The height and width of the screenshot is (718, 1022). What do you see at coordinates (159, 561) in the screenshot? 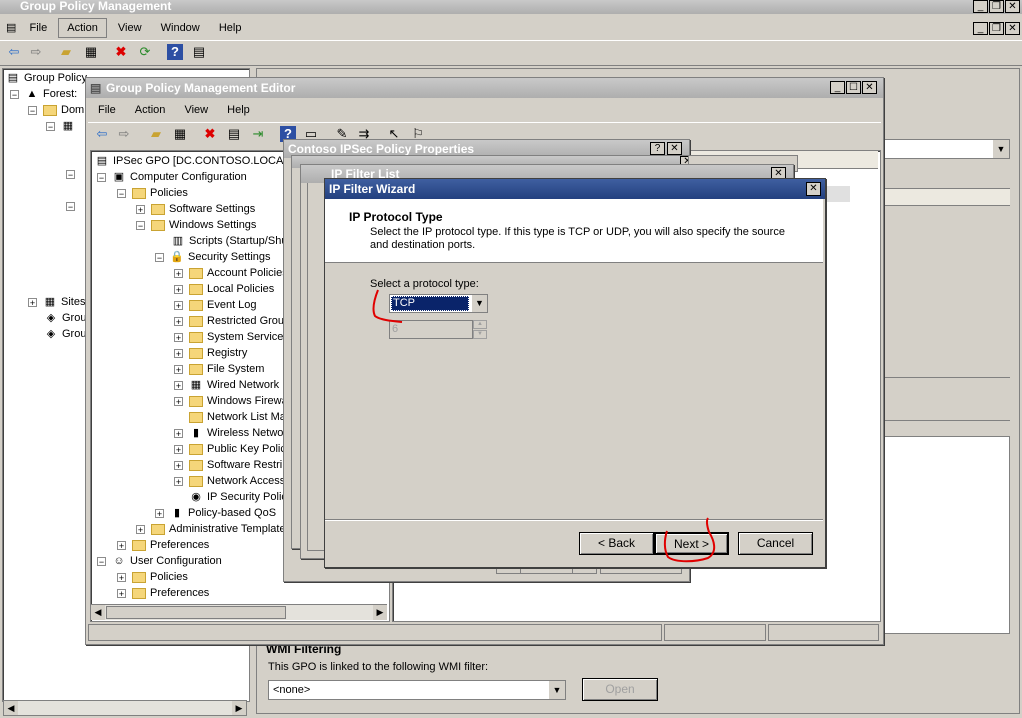
I see `tree-item: − ☺ User Configuration` at bounding box center [159, 561].